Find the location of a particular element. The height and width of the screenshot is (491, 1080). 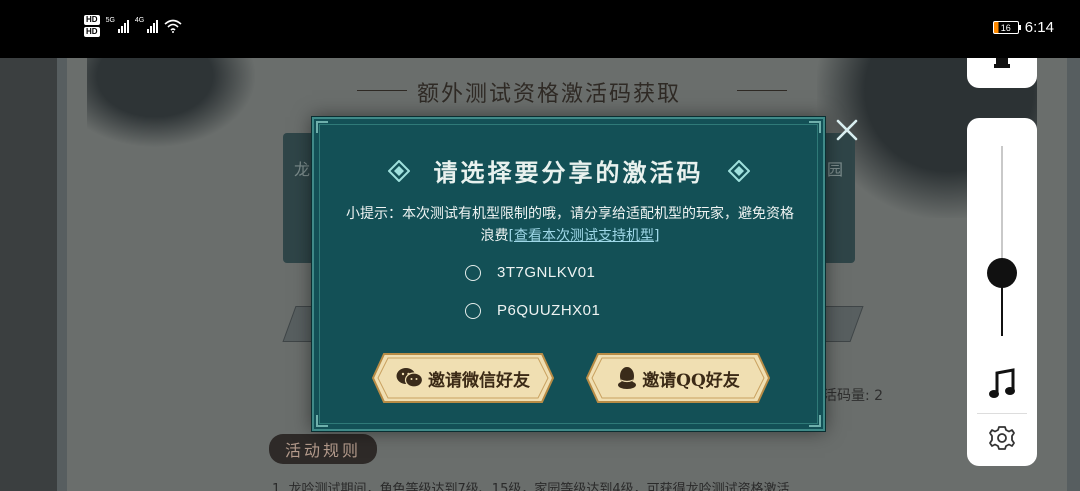

code-label: 3T7GNLKV01 is located at coordinates (546, 272).